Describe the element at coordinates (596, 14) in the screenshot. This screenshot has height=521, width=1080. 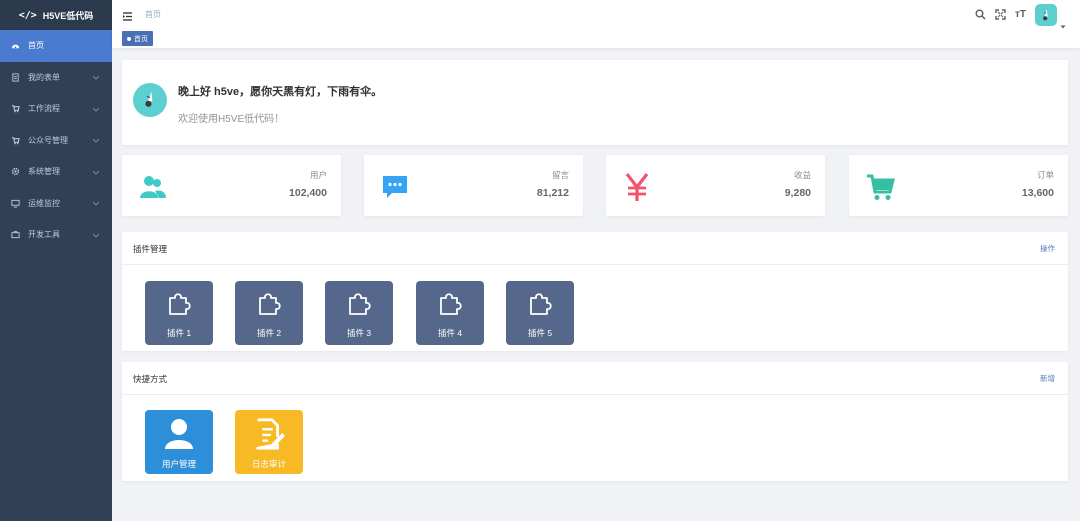
I see `top-navbar: 首页 тT` at that location.